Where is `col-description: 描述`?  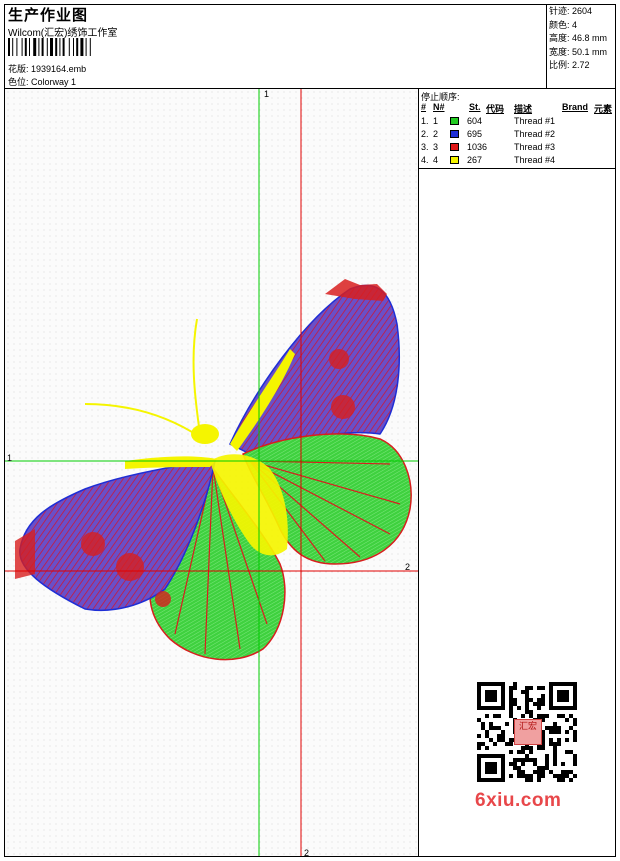
col-description: 描述 is located at coordinates (523, 109).